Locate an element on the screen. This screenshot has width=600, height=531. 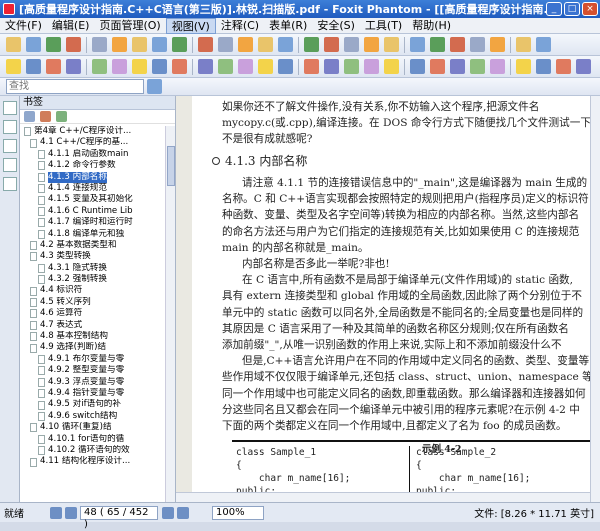
bookmark-panel-icon is located at coordinates (10, 108).